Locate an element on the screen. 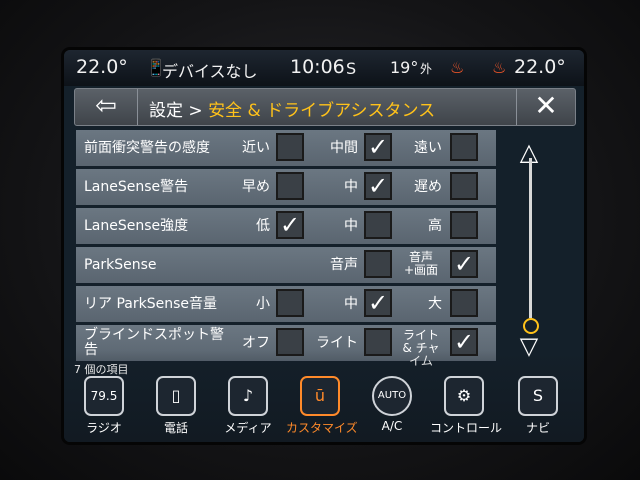 This screenshot has width=640, height=480. nav-label: ナビ is located at coordinates (537, 428).